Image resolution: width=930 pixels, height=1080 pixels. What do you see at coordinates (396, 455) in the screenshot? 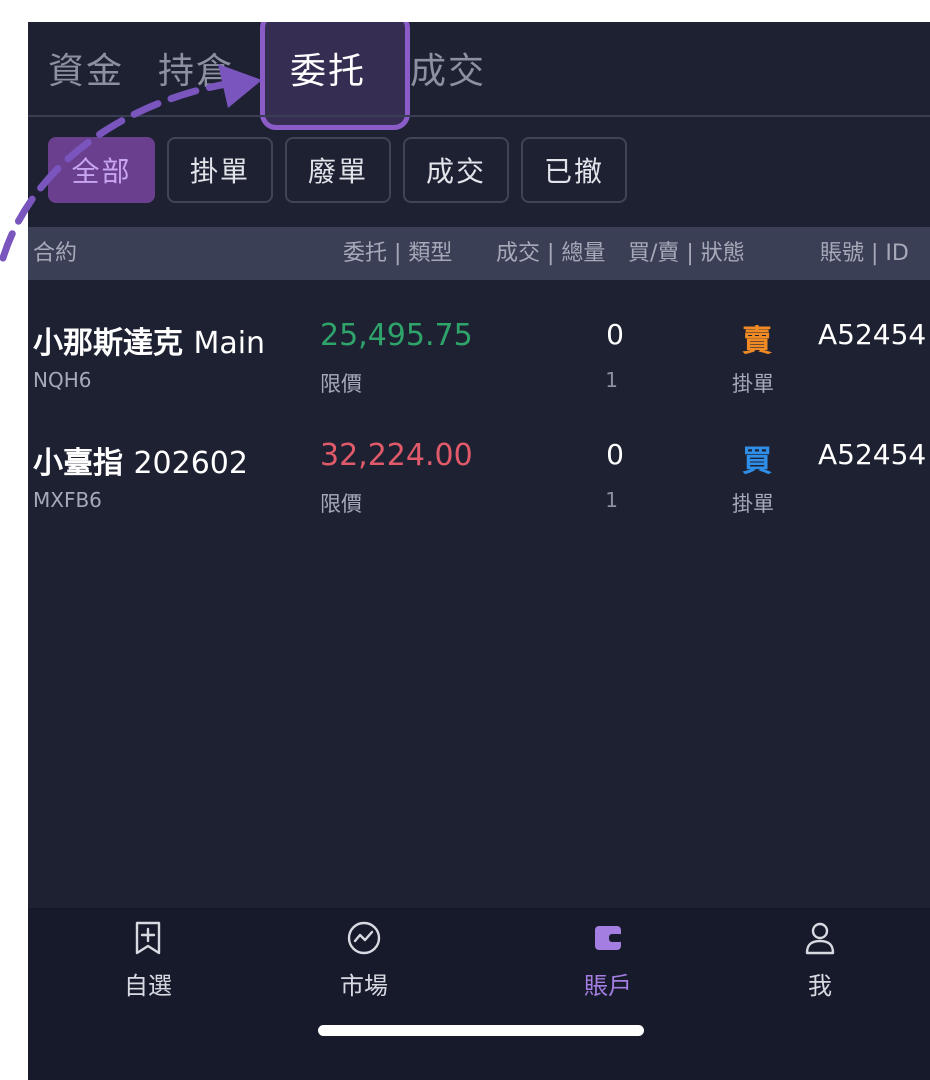
I see `order-price: 32,224.00` at bounding box center [396, 455].